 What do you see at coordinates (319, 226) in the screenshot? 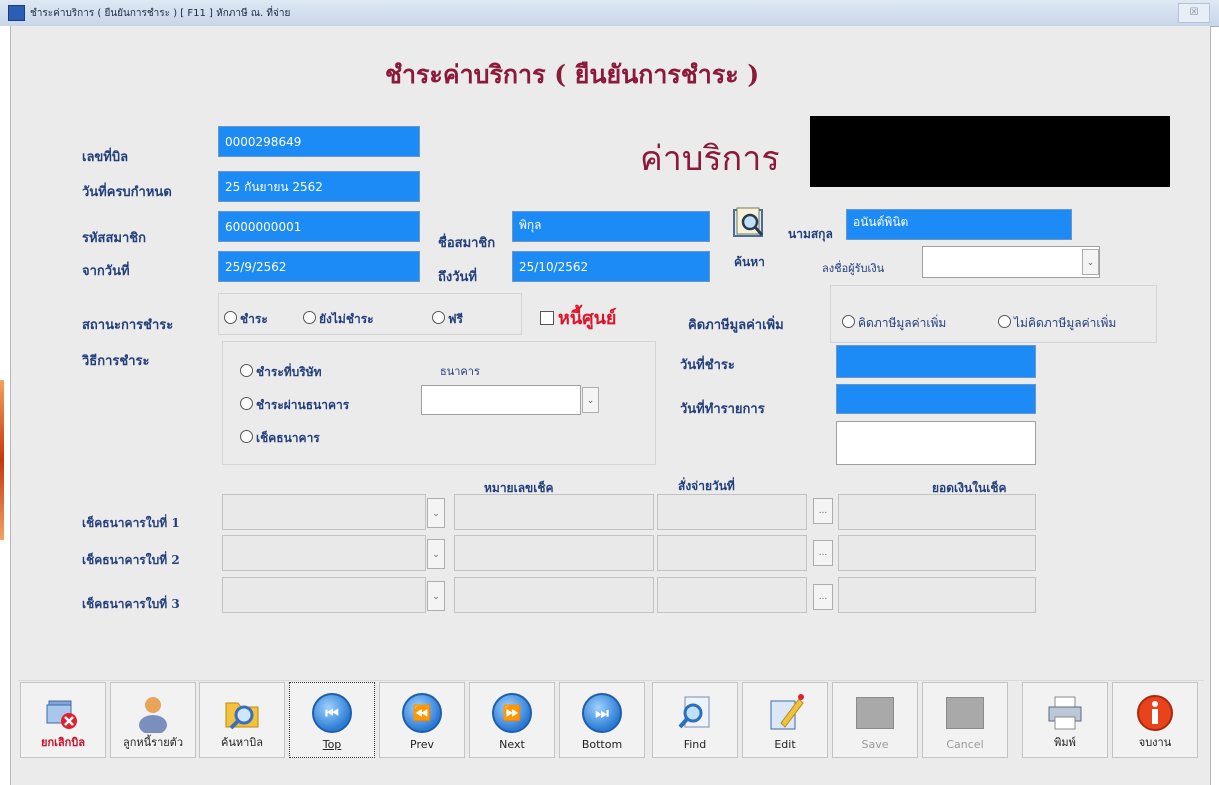
I see `member-code-field: 6000000001` at bounding box center [319, 226].